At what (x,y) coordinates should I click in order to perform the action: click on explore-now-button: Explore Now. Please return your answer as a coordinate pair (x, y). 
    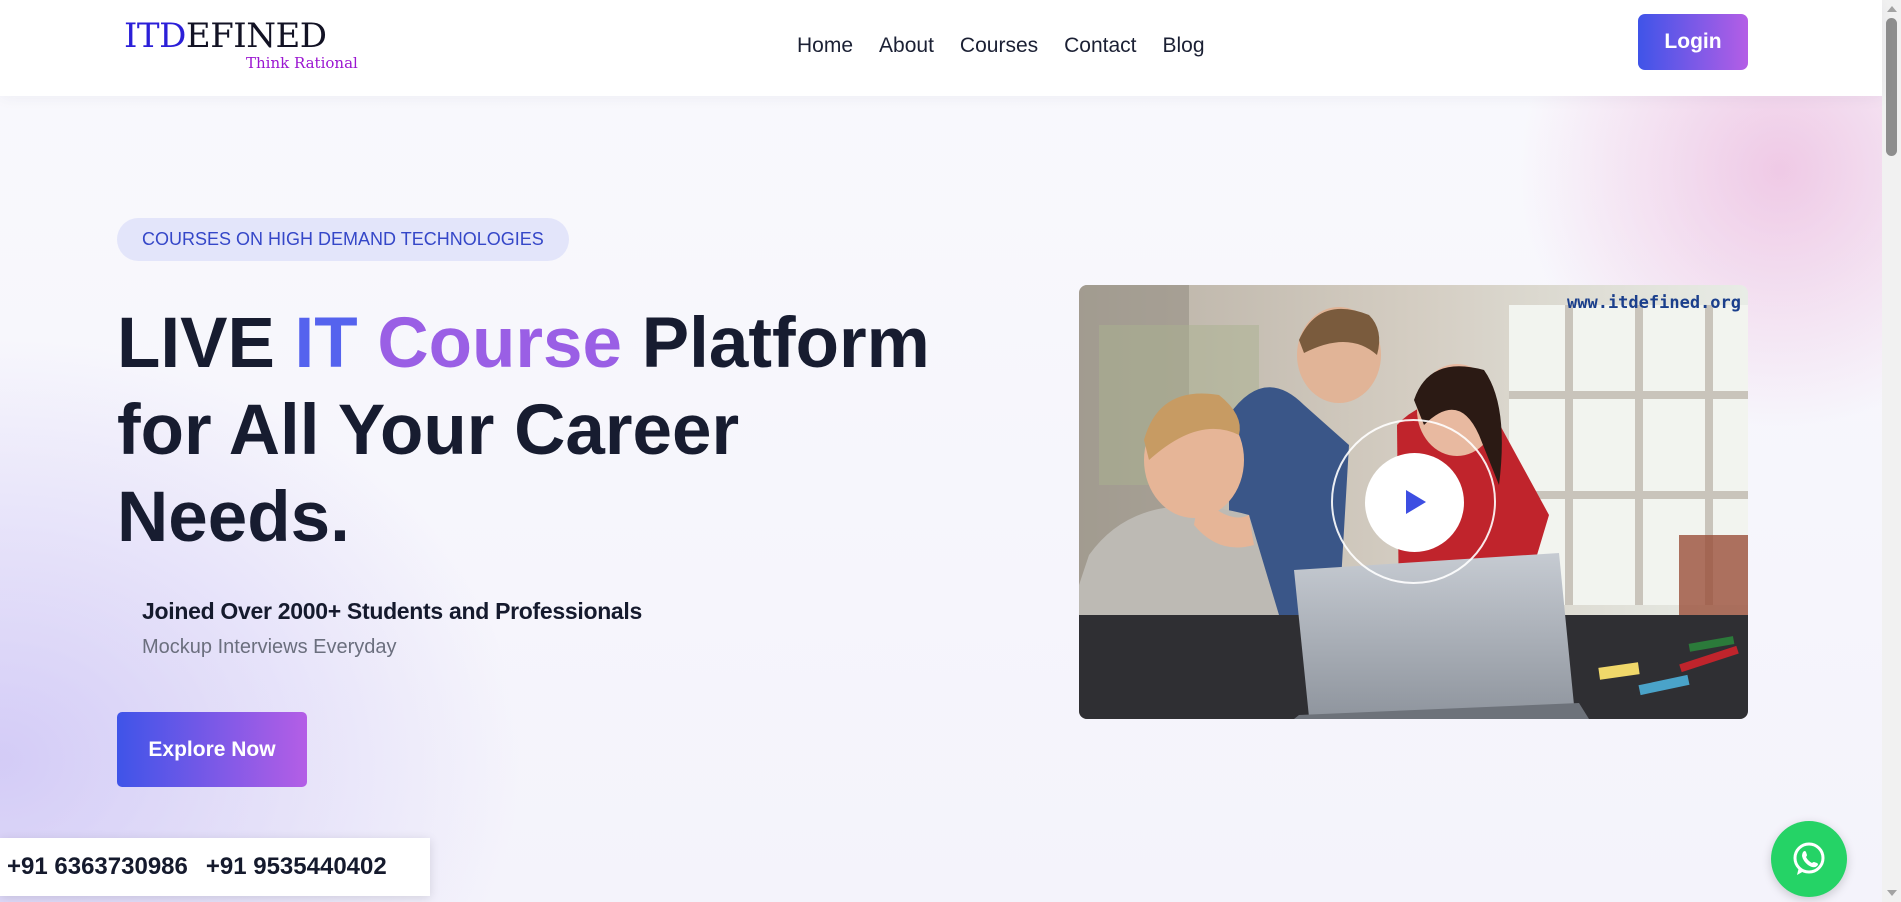
    Looking at the image, I should click on (212, 749).